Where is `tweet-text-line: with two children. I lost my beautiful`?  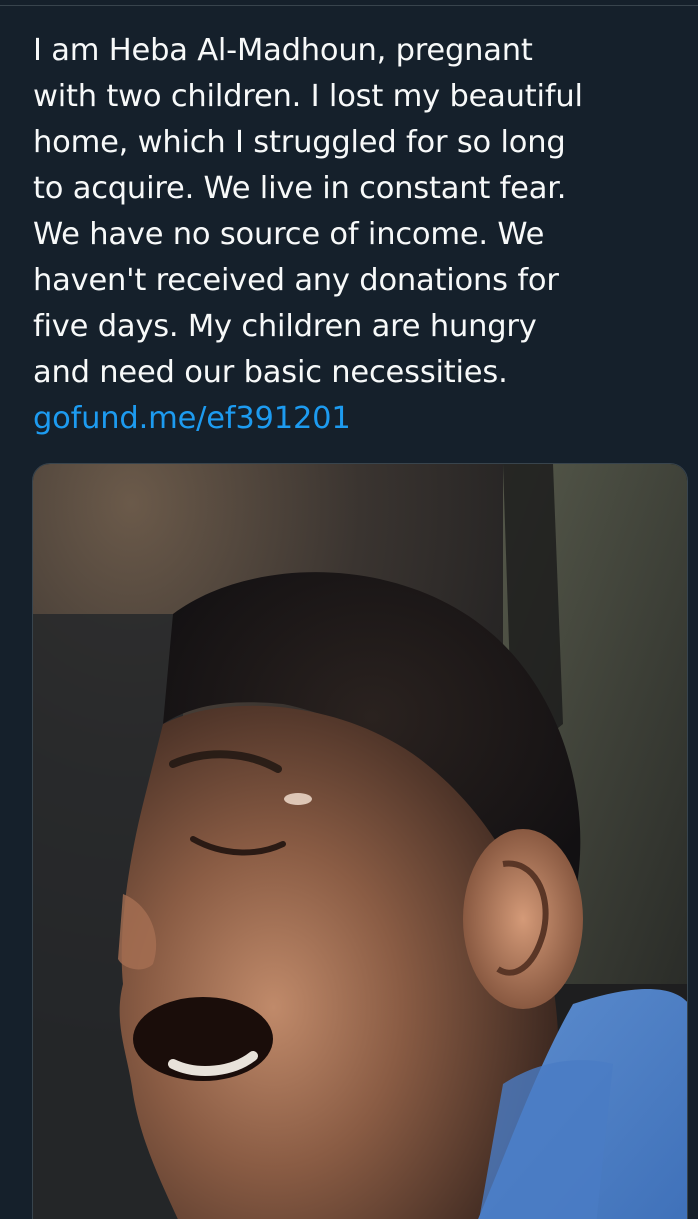
tweet-text-line: with two children. I lost my beautiful is located at coordinates (308, 96).